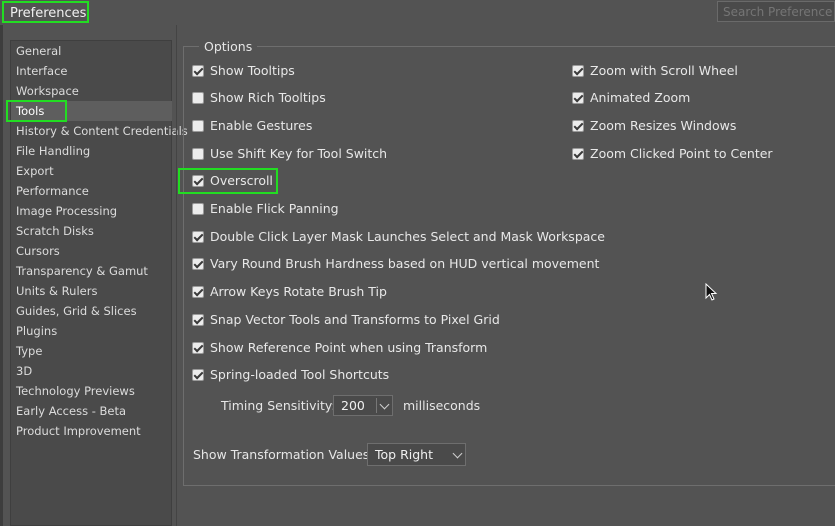  I want to click on milliseconds-label: milliseconds, so click(442, 405).